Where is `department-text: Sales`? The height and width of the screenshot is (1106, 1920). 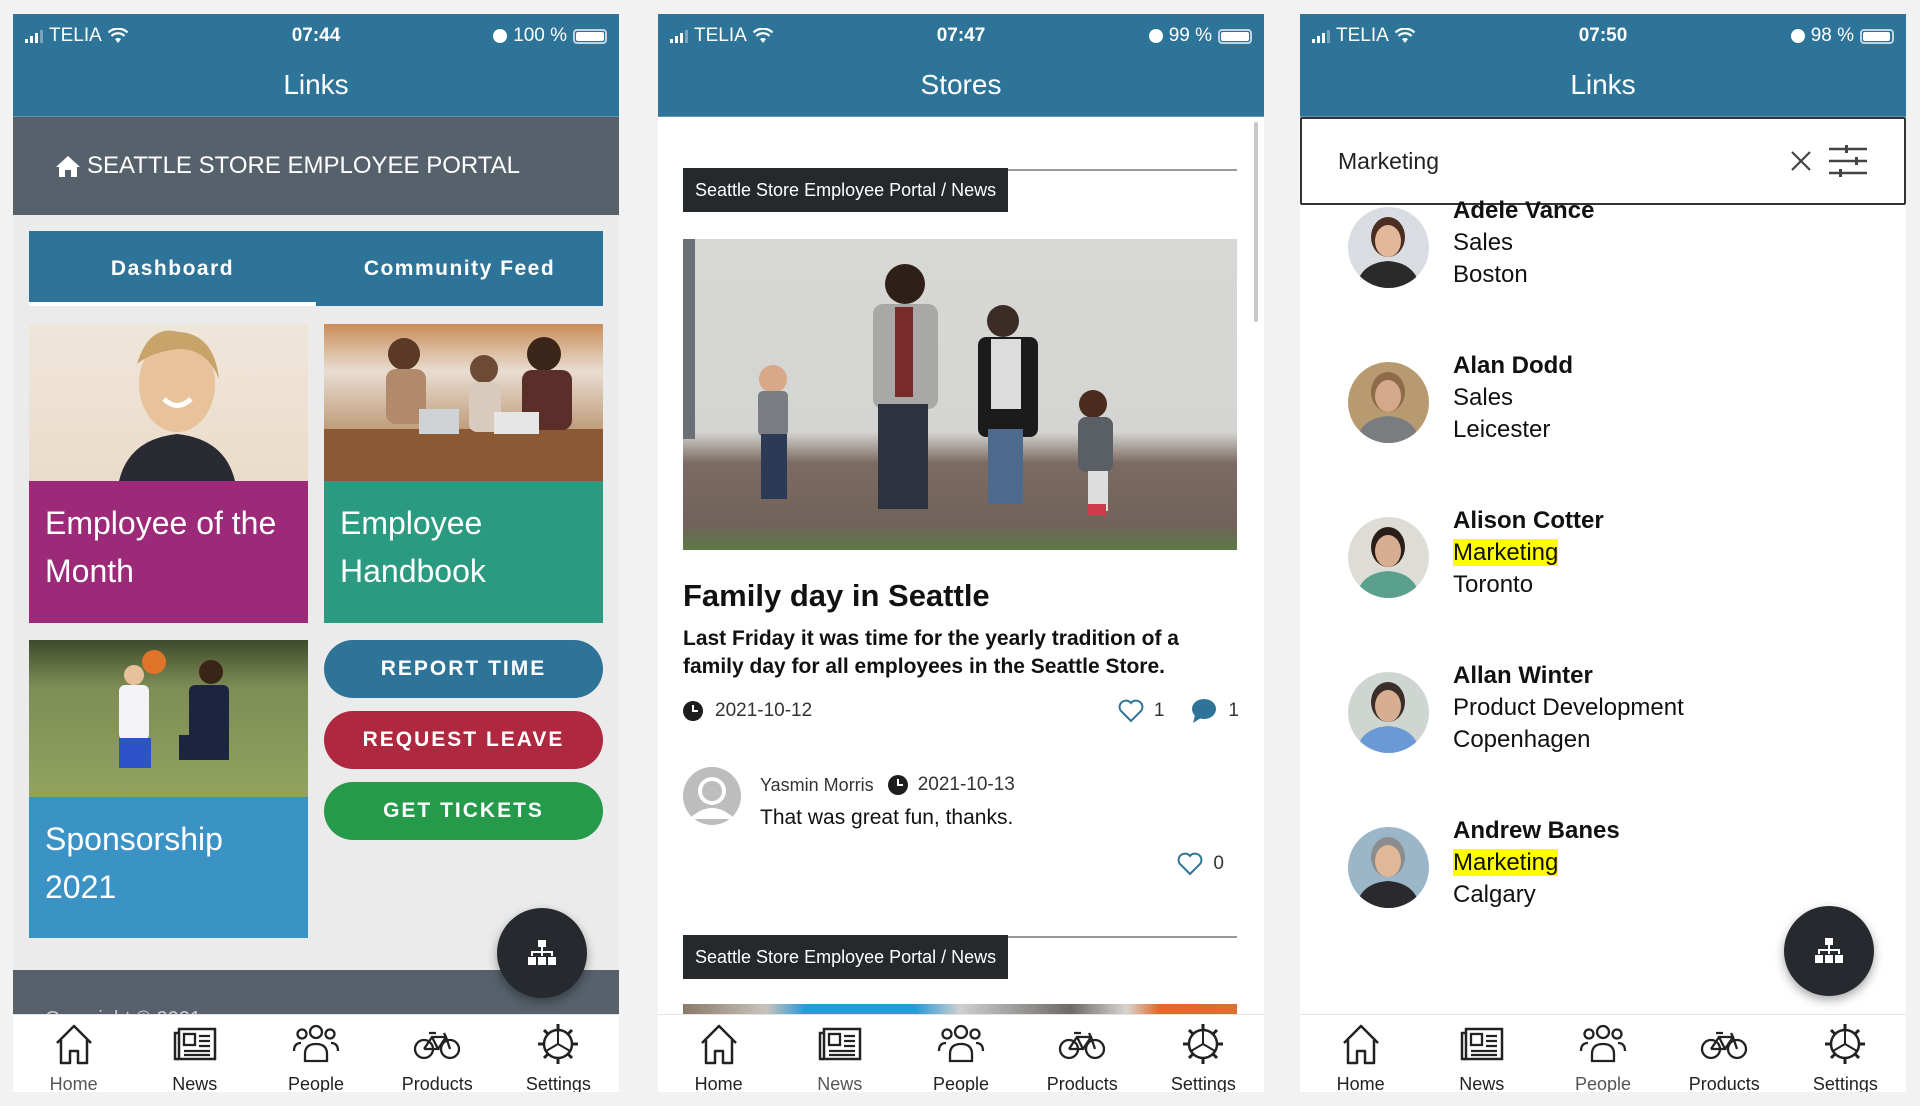
department-text: Sales is located at coordinates (1483, 397).